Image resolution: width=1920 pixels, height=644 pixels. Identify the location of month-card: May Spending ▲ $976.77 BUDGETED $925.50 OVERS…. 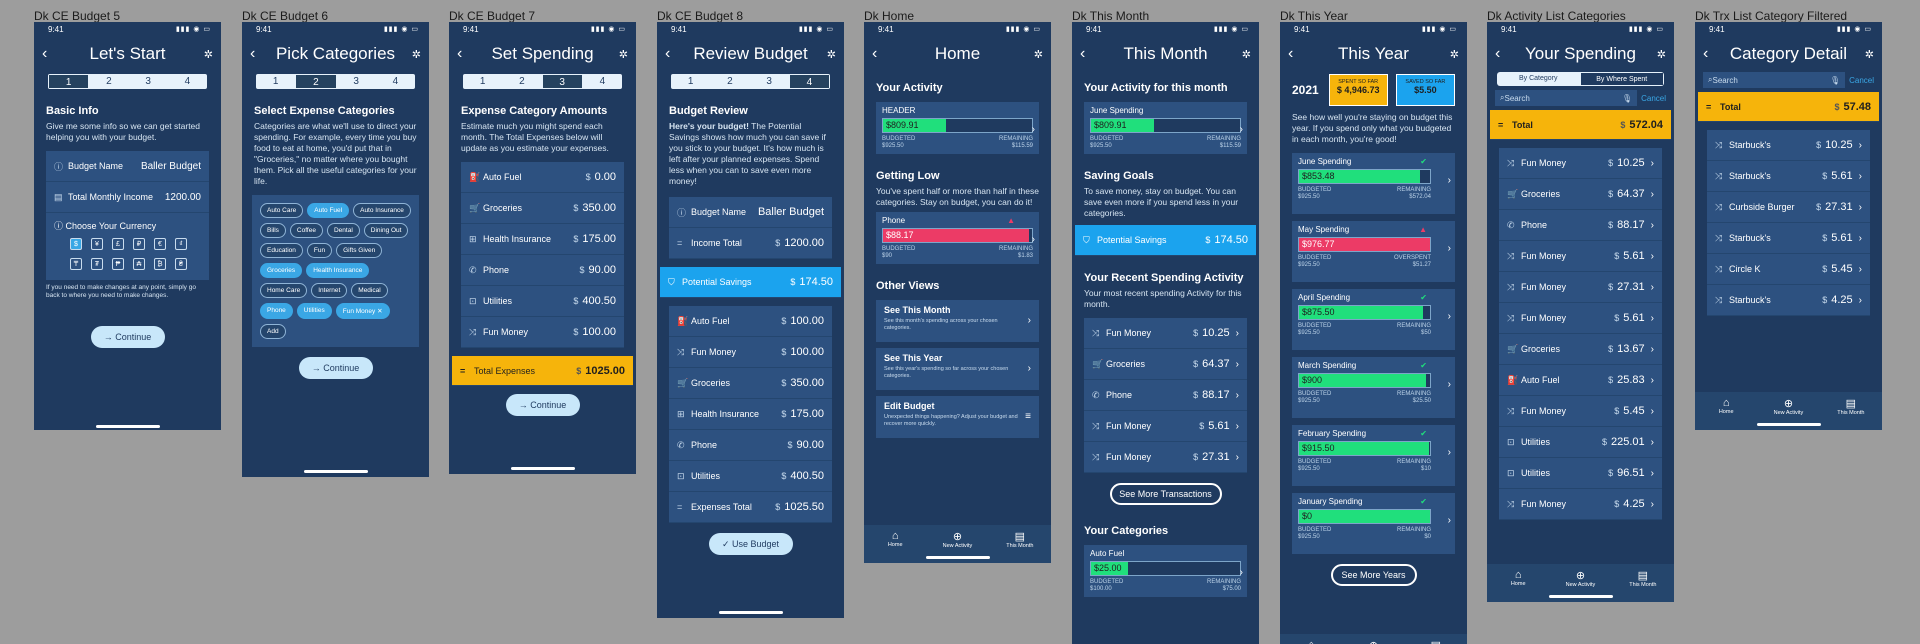
(1373, 251).